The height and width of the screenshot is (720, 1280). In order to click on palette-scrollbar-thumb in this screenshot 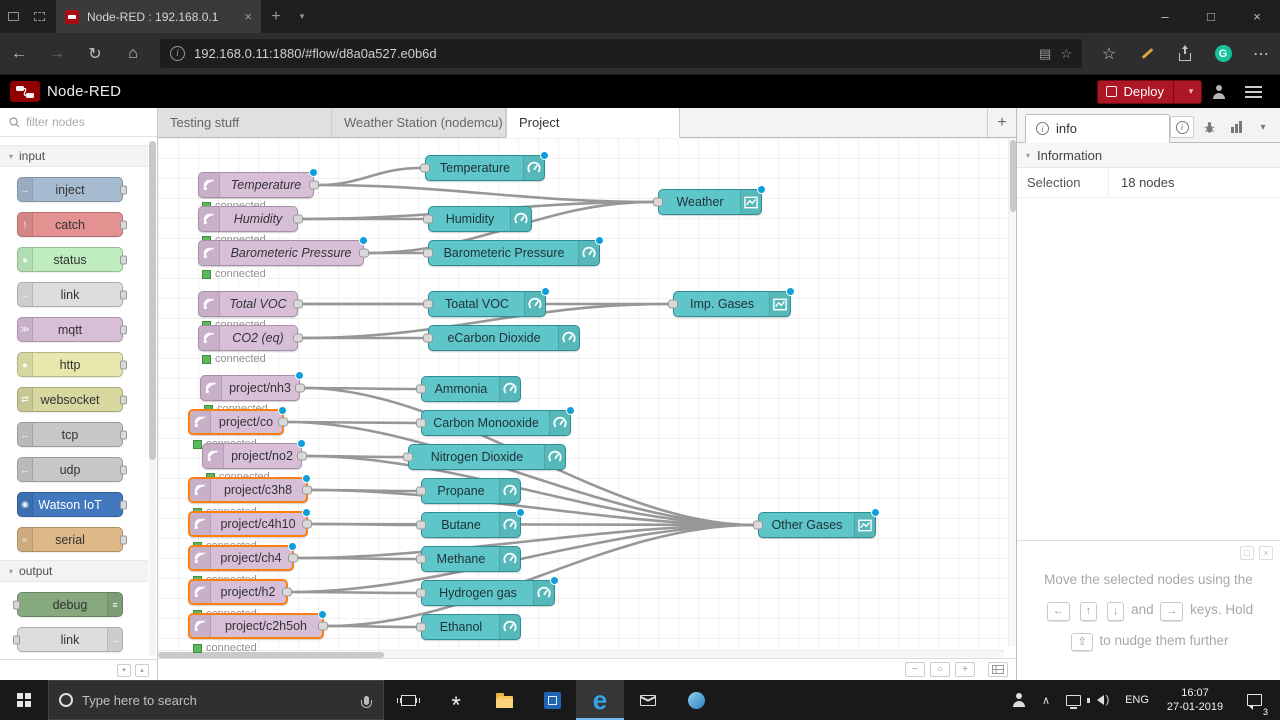, I will do `click(152, 301)`.